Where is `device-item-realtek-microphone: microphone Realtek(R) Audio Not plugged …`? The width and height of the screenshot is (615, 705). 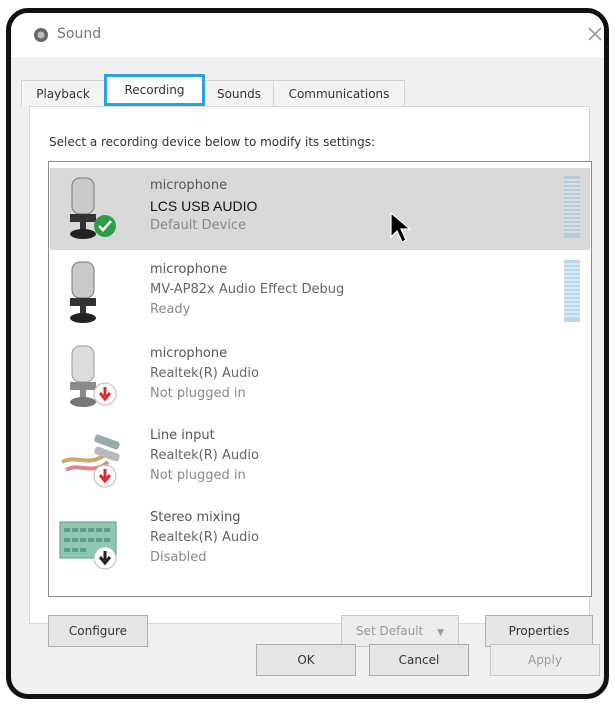 device-item-realtek-microphone: microphone Realtek(R) Audio Not plugged … is located at coordinates (320, 377).